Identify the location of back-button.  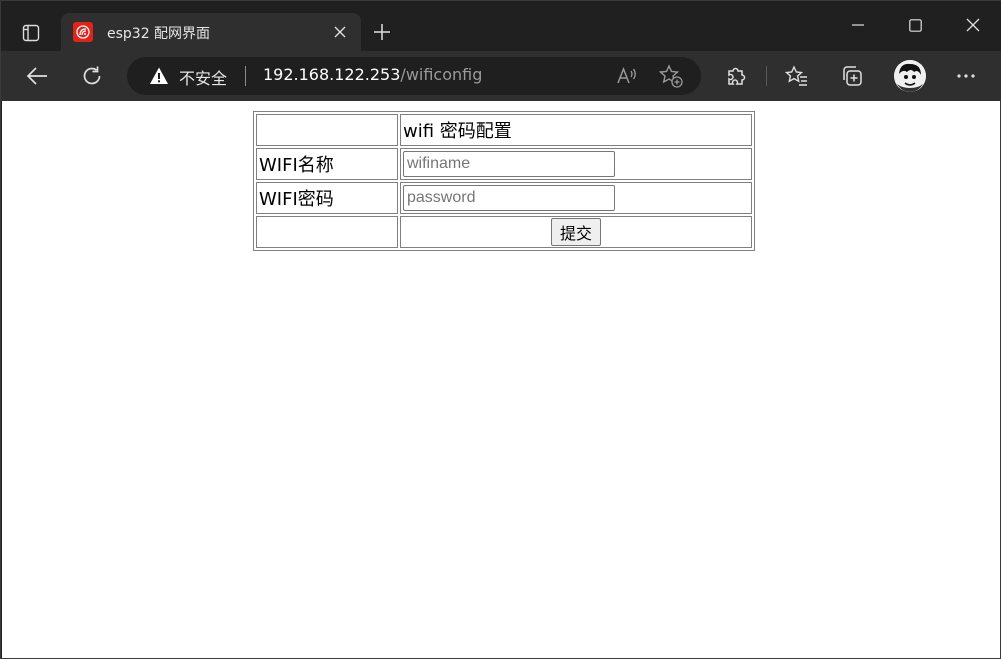
(37, 76).